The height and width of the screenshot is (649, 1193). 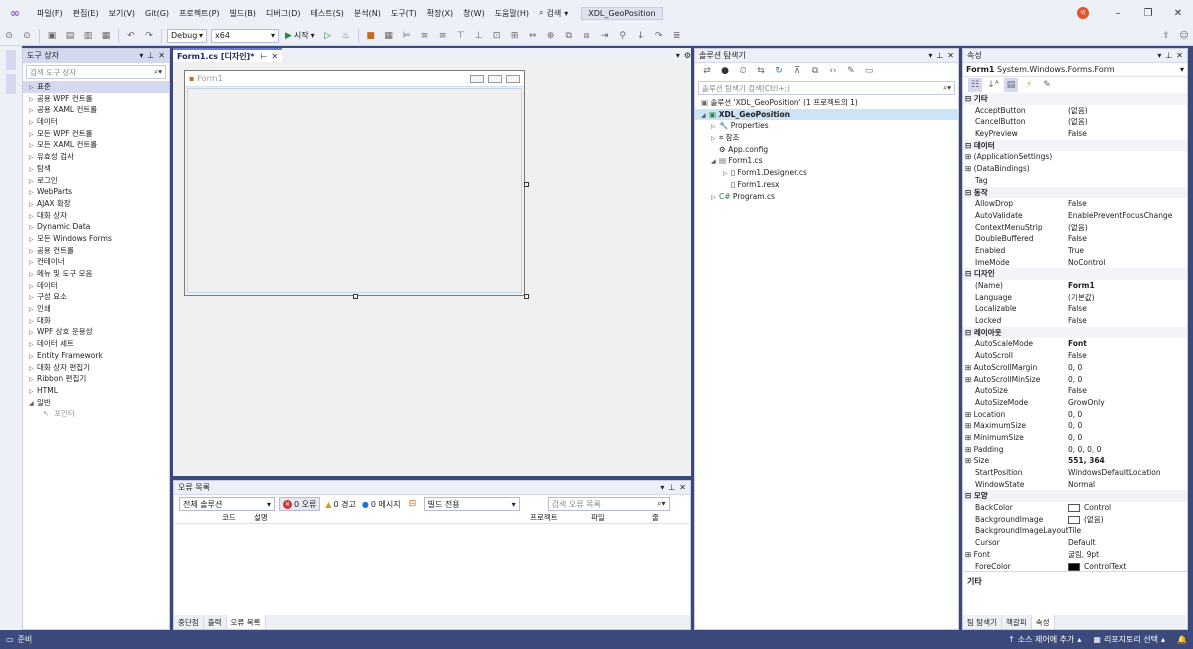 What do you see at coordinates (227, 504) in the screenshot?
I see `error-scope-combo: 전체 솔루션 ▾` at bounding box center [227, 504].